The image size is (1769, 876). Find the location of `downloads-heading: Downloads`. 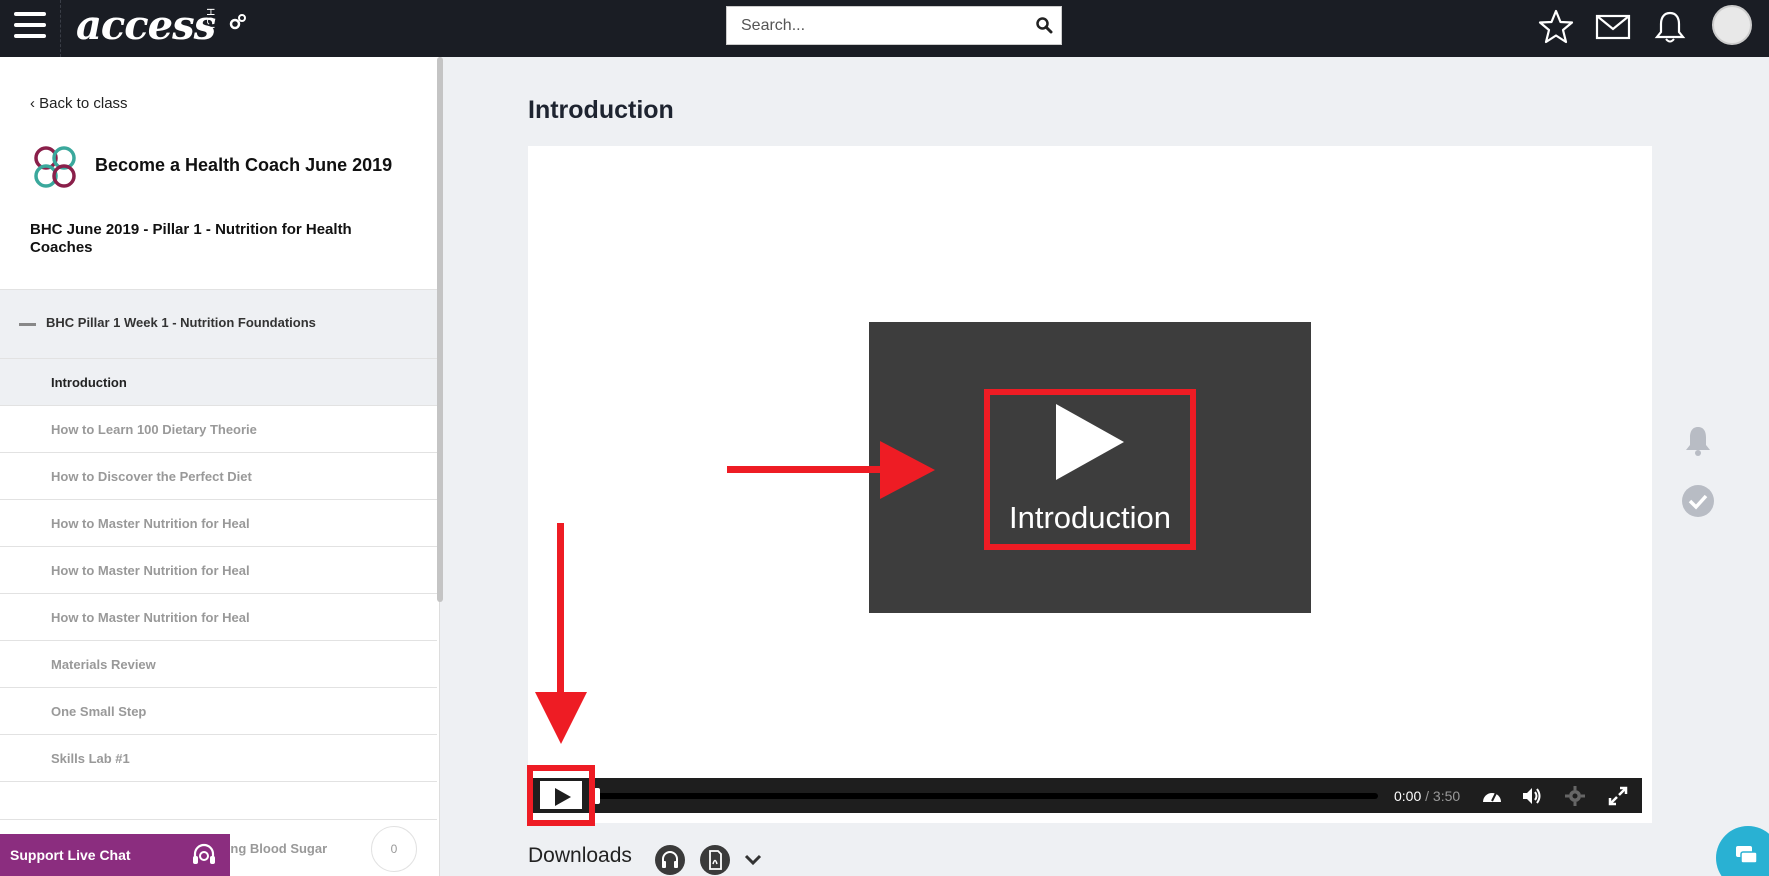

downloads-heading: Downloads is located at coordinates (580, 855).